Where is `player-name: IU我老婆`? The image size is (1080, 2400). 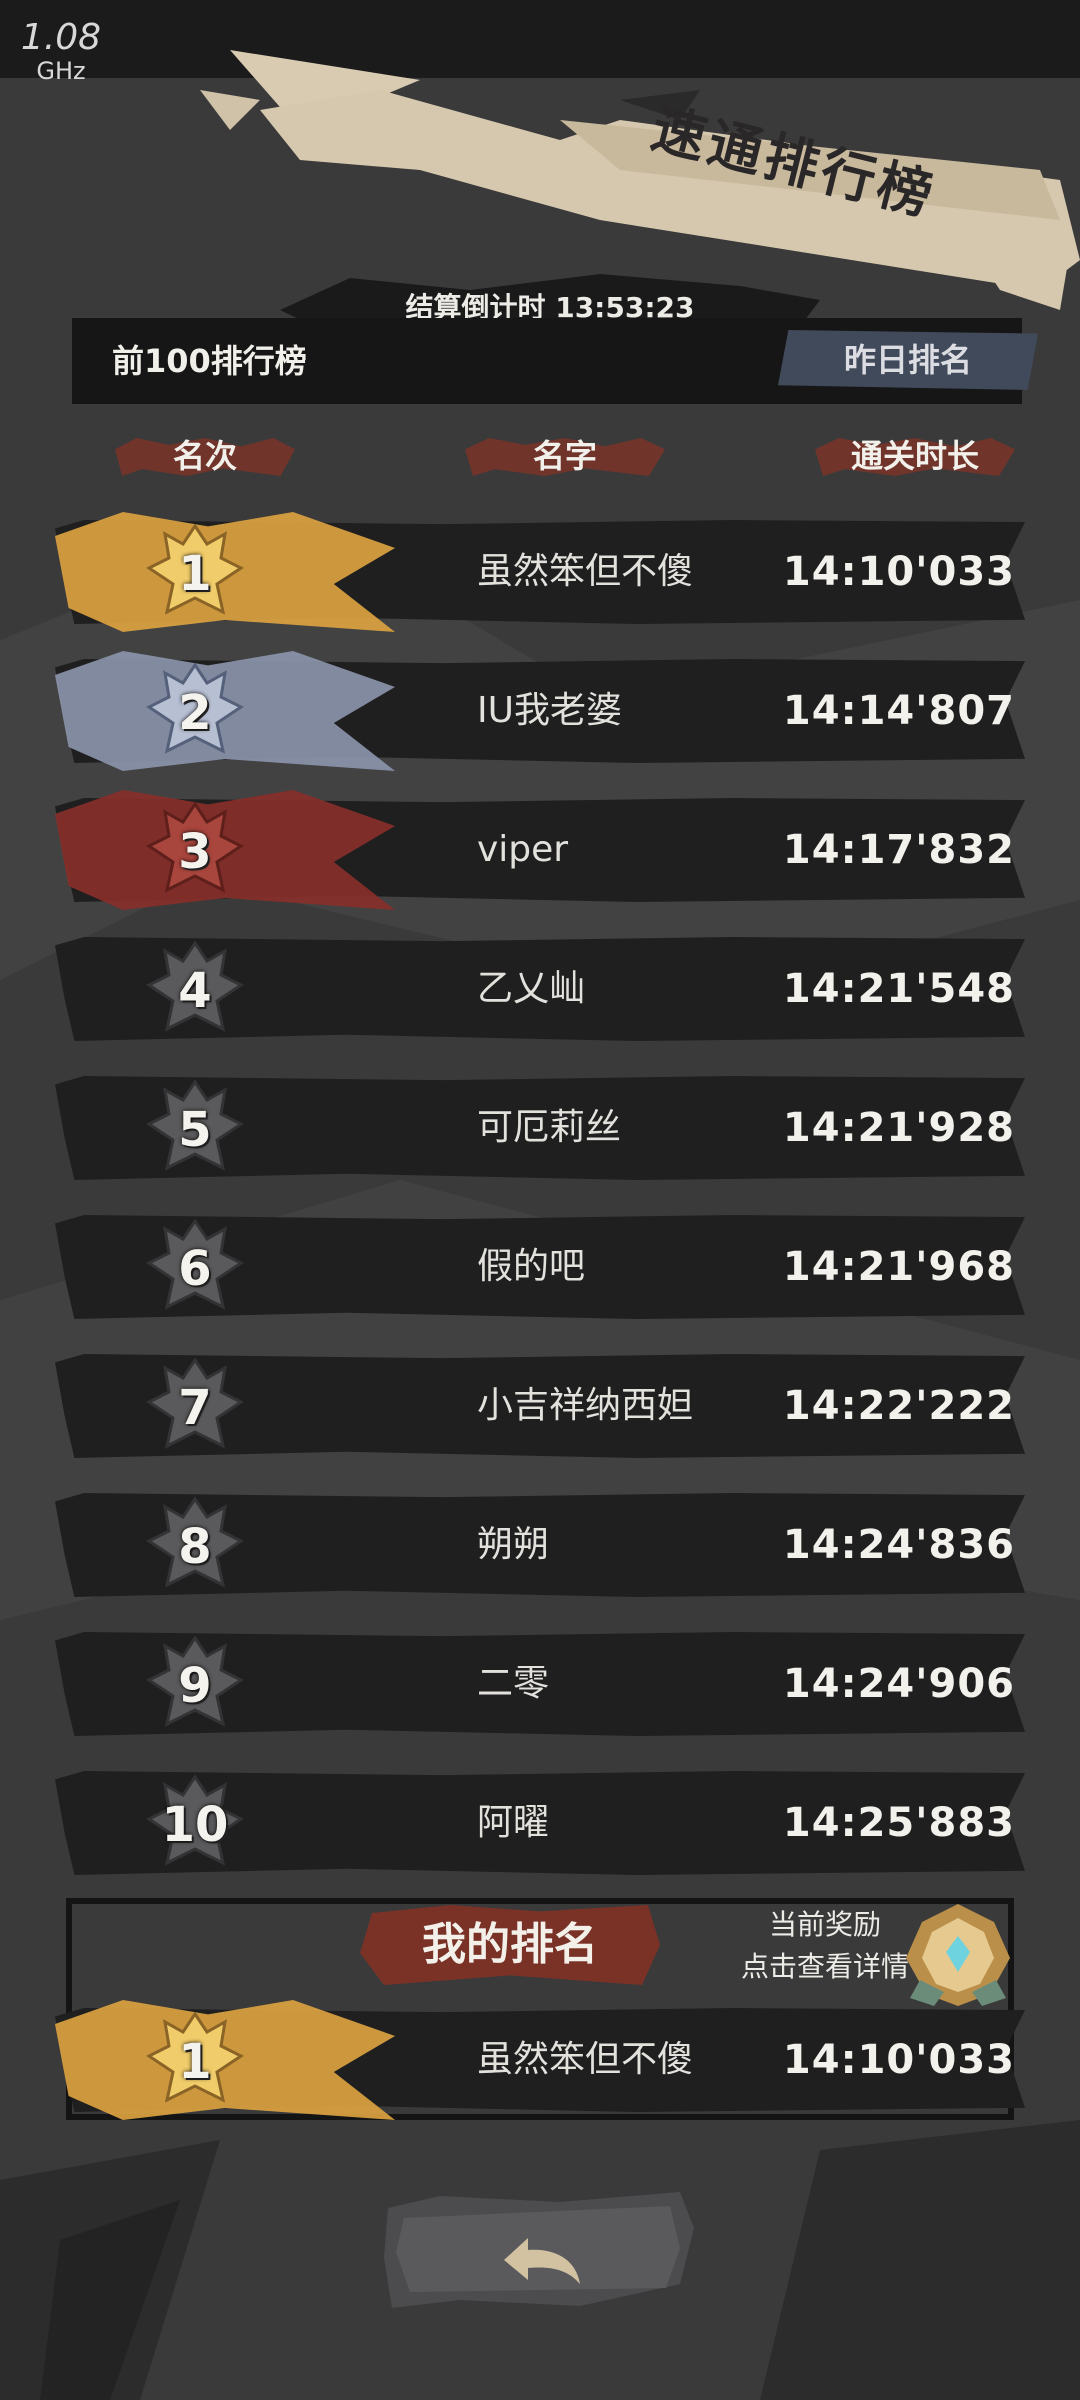 player-name: IU我老婆 is located at coordinates (549, 710).